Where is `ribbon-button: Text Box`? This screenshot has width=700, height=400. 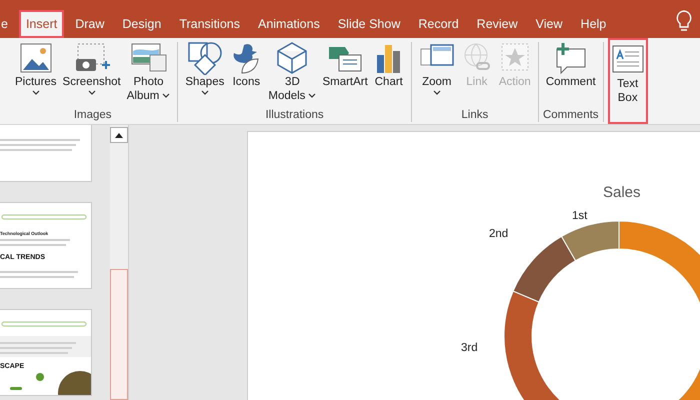 ribbon-button: Text Box is located at coordinates (628, 81).